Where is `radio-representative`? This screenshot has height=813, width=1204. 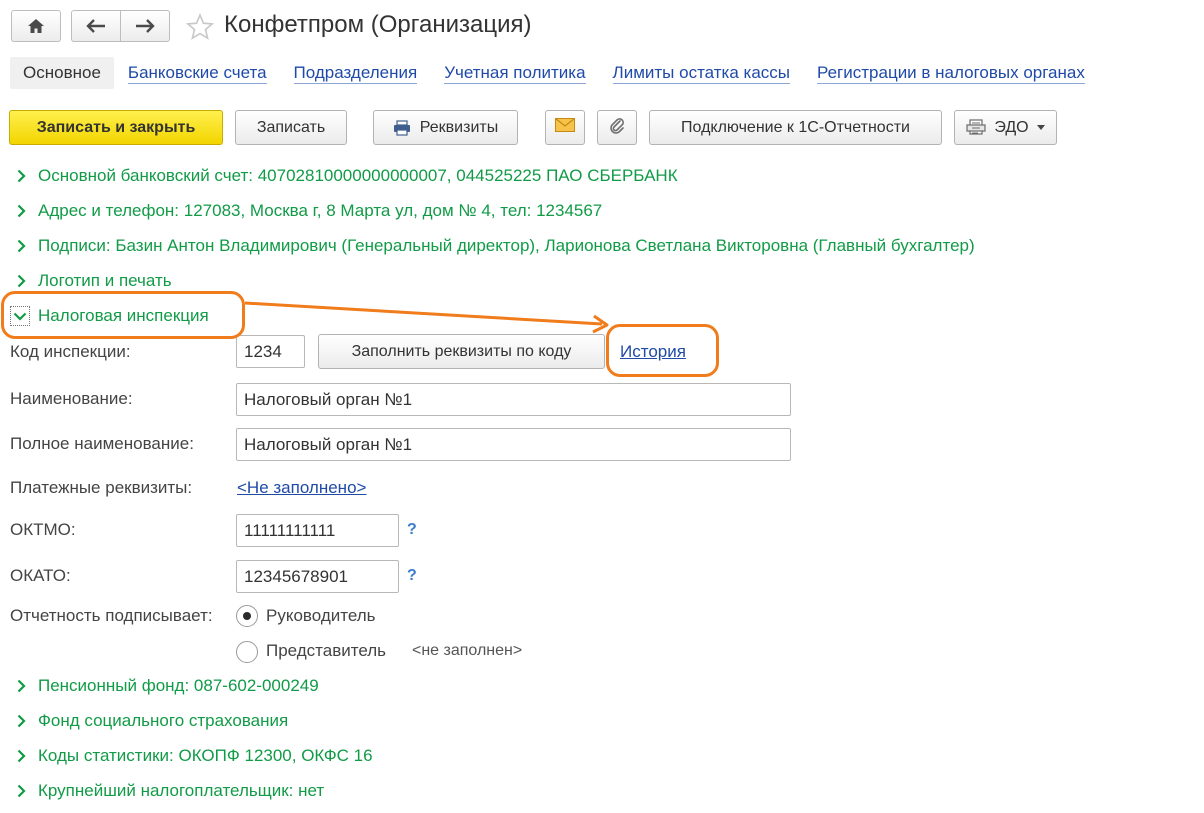 radio-representative is located at coordinates (247, 652).